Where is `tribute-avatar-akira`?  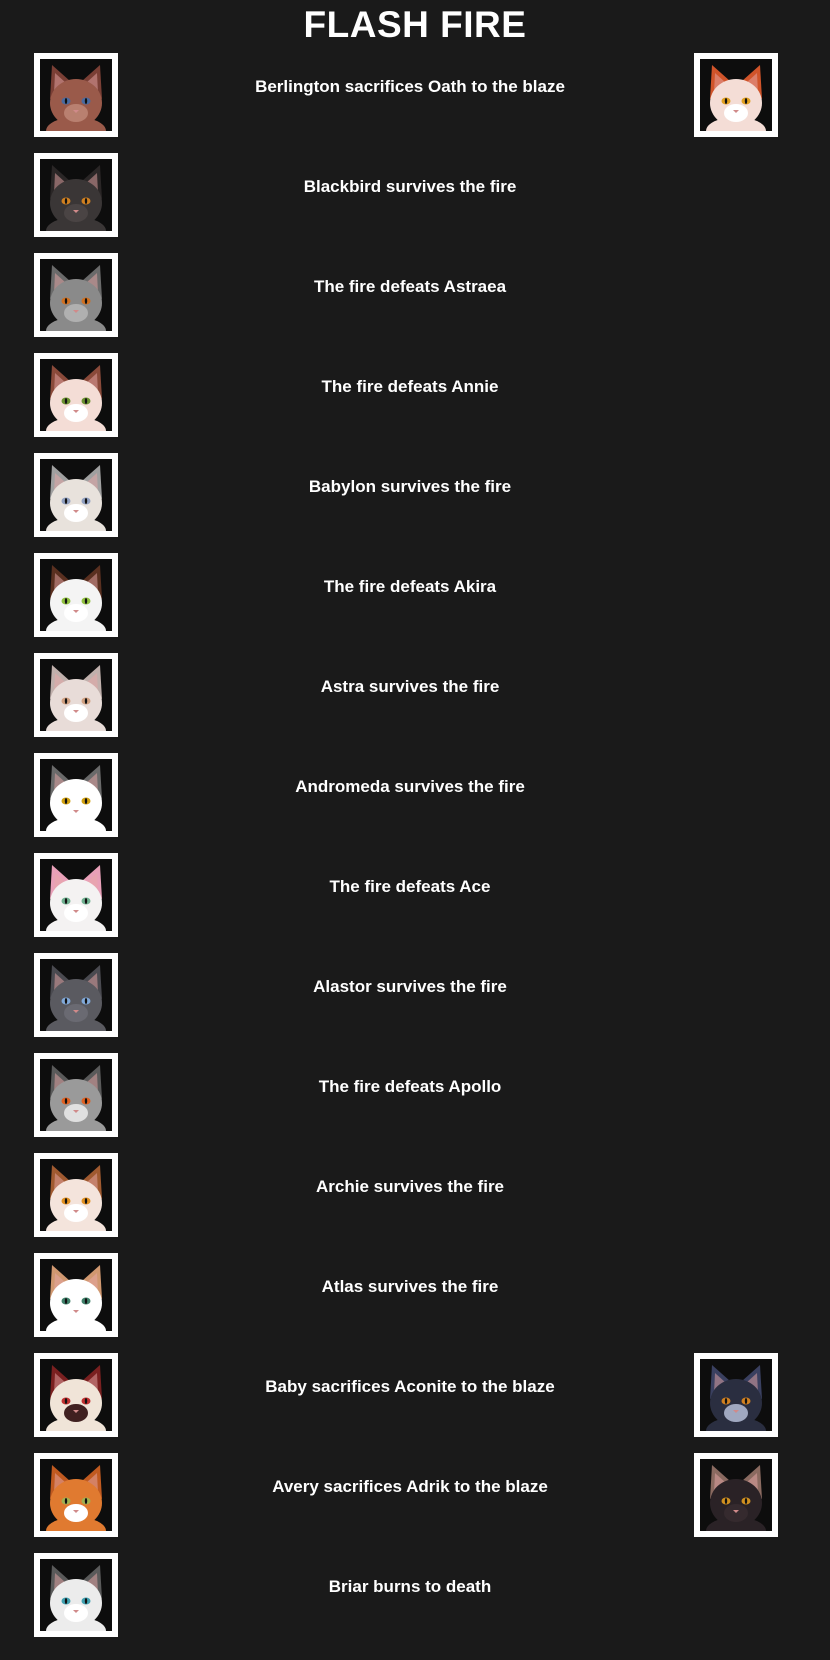 tribute-avatar-akira is located at coordinates (76, 595).